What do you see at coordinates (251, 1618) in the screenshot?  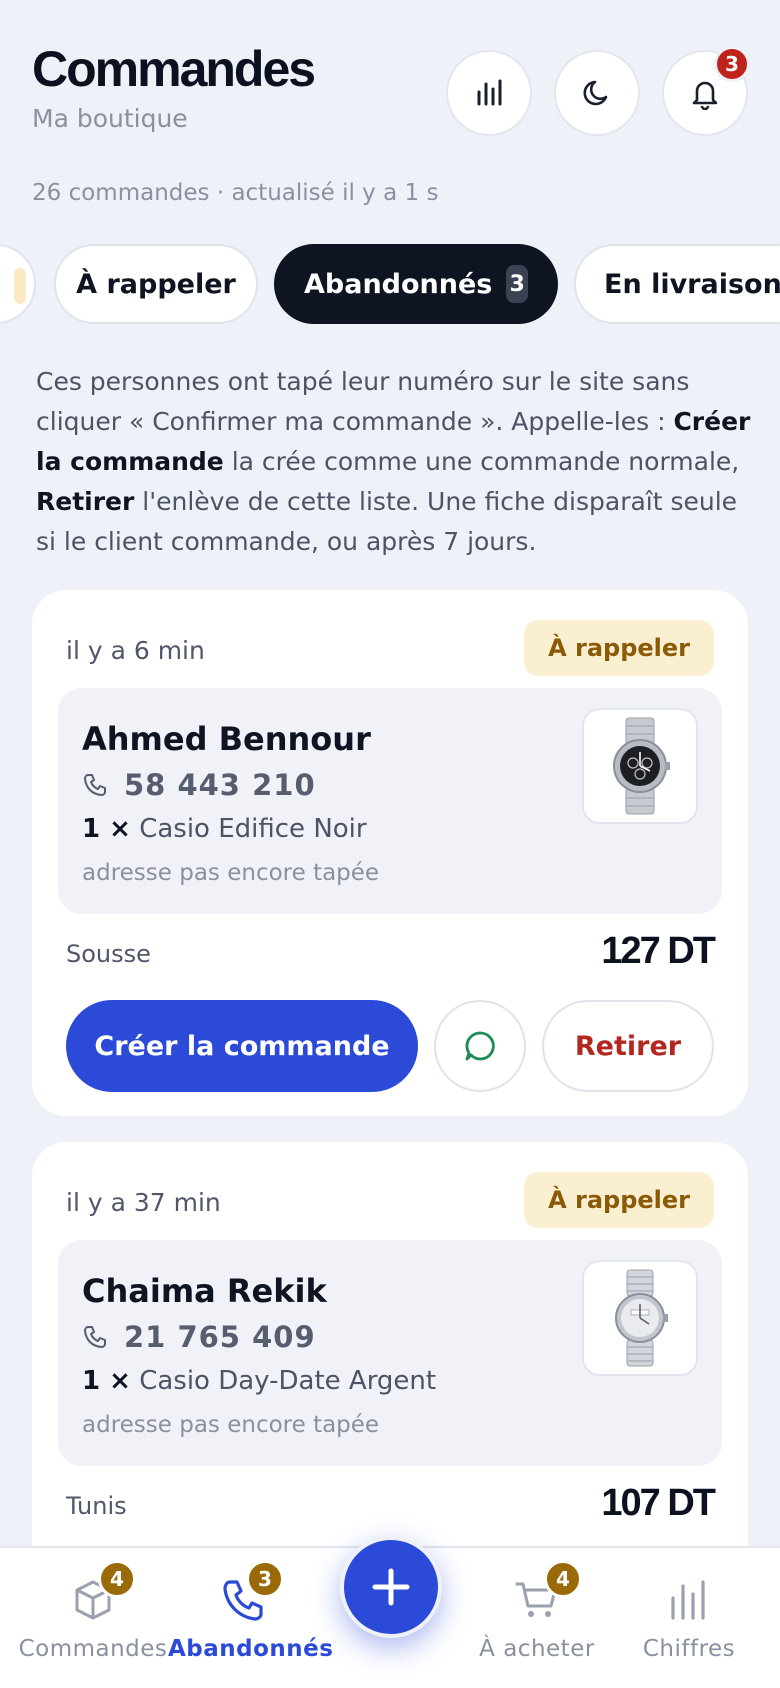 I see `nav-abandonnes: 3 Abandonnés` at bounding box center [251, 1618].